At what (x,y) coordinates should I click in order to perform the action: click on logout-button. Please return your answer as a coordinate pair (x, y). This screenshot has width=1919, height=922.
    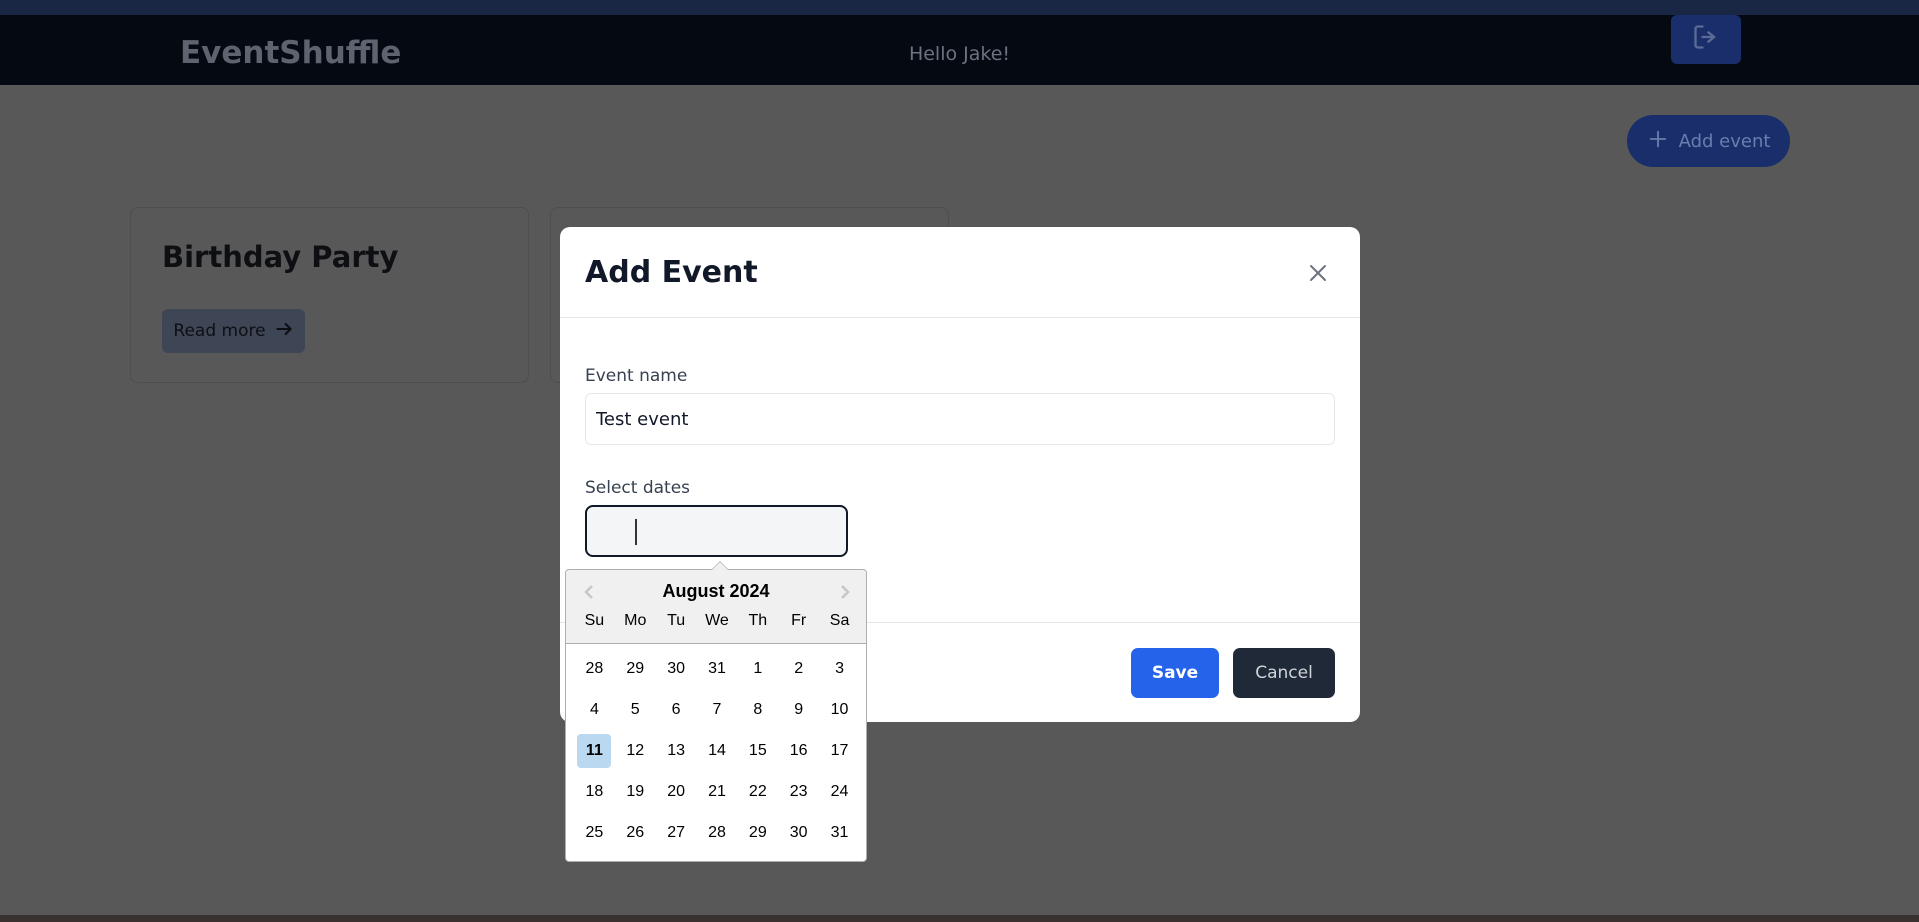
    Looking at the image, I should click on (1706, 39).